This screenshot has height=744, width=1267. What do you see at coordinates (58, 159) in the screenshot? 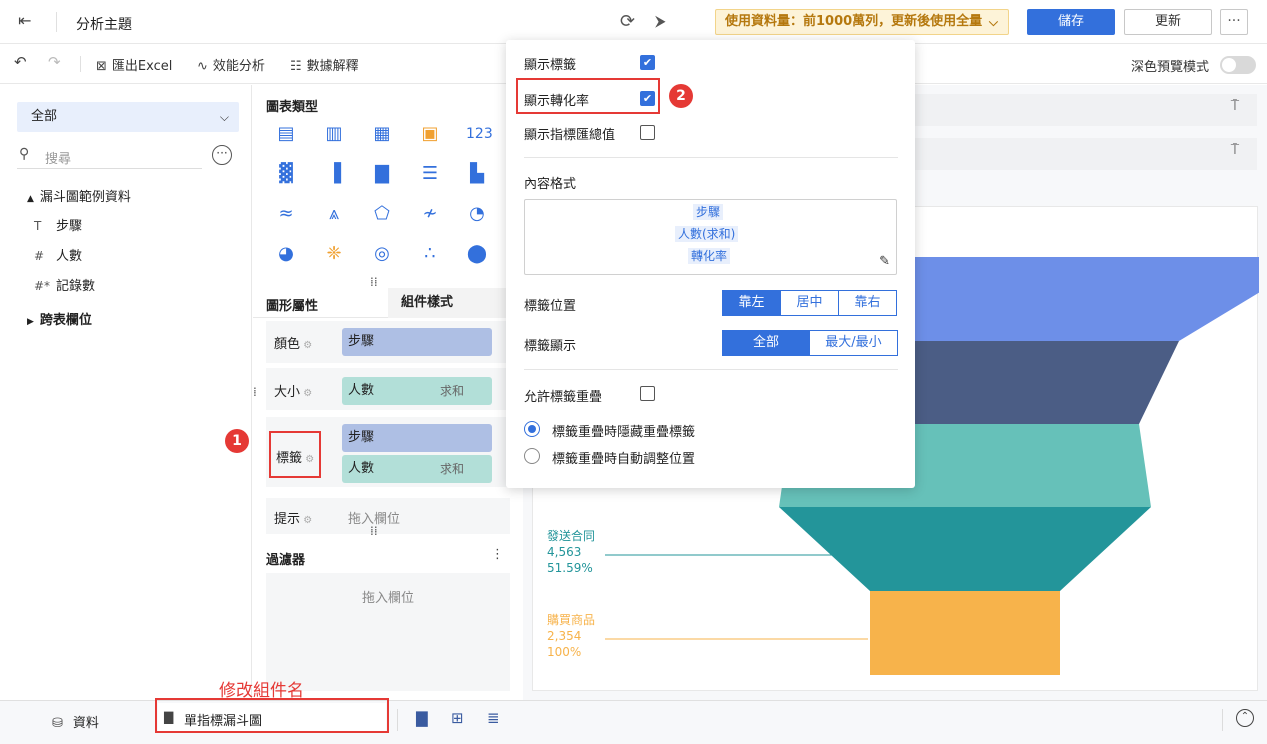
I see `search-placeholder: 搜尋` at bounding box center [58, 159].